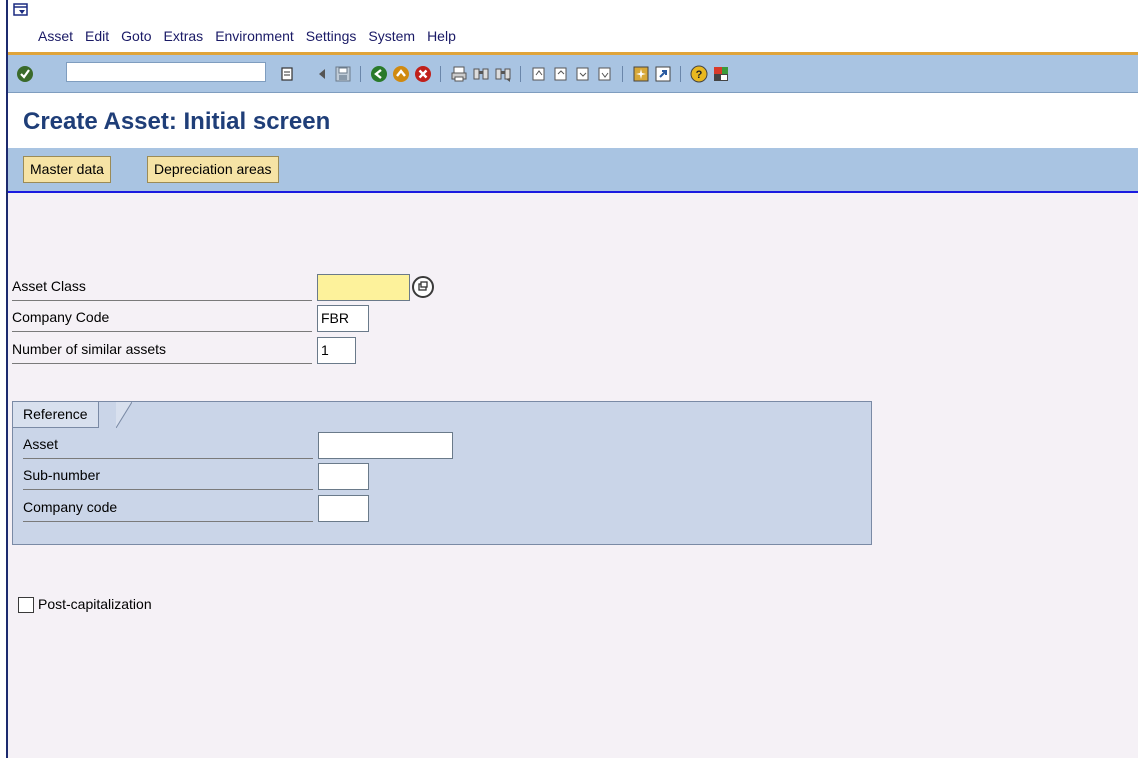 The width and height of the screenshot is (1138, 758). Describe the element at coordinates (573, 170) in the screenshot. I see `application-toolbar: Master data Depreciation areas` at that location.